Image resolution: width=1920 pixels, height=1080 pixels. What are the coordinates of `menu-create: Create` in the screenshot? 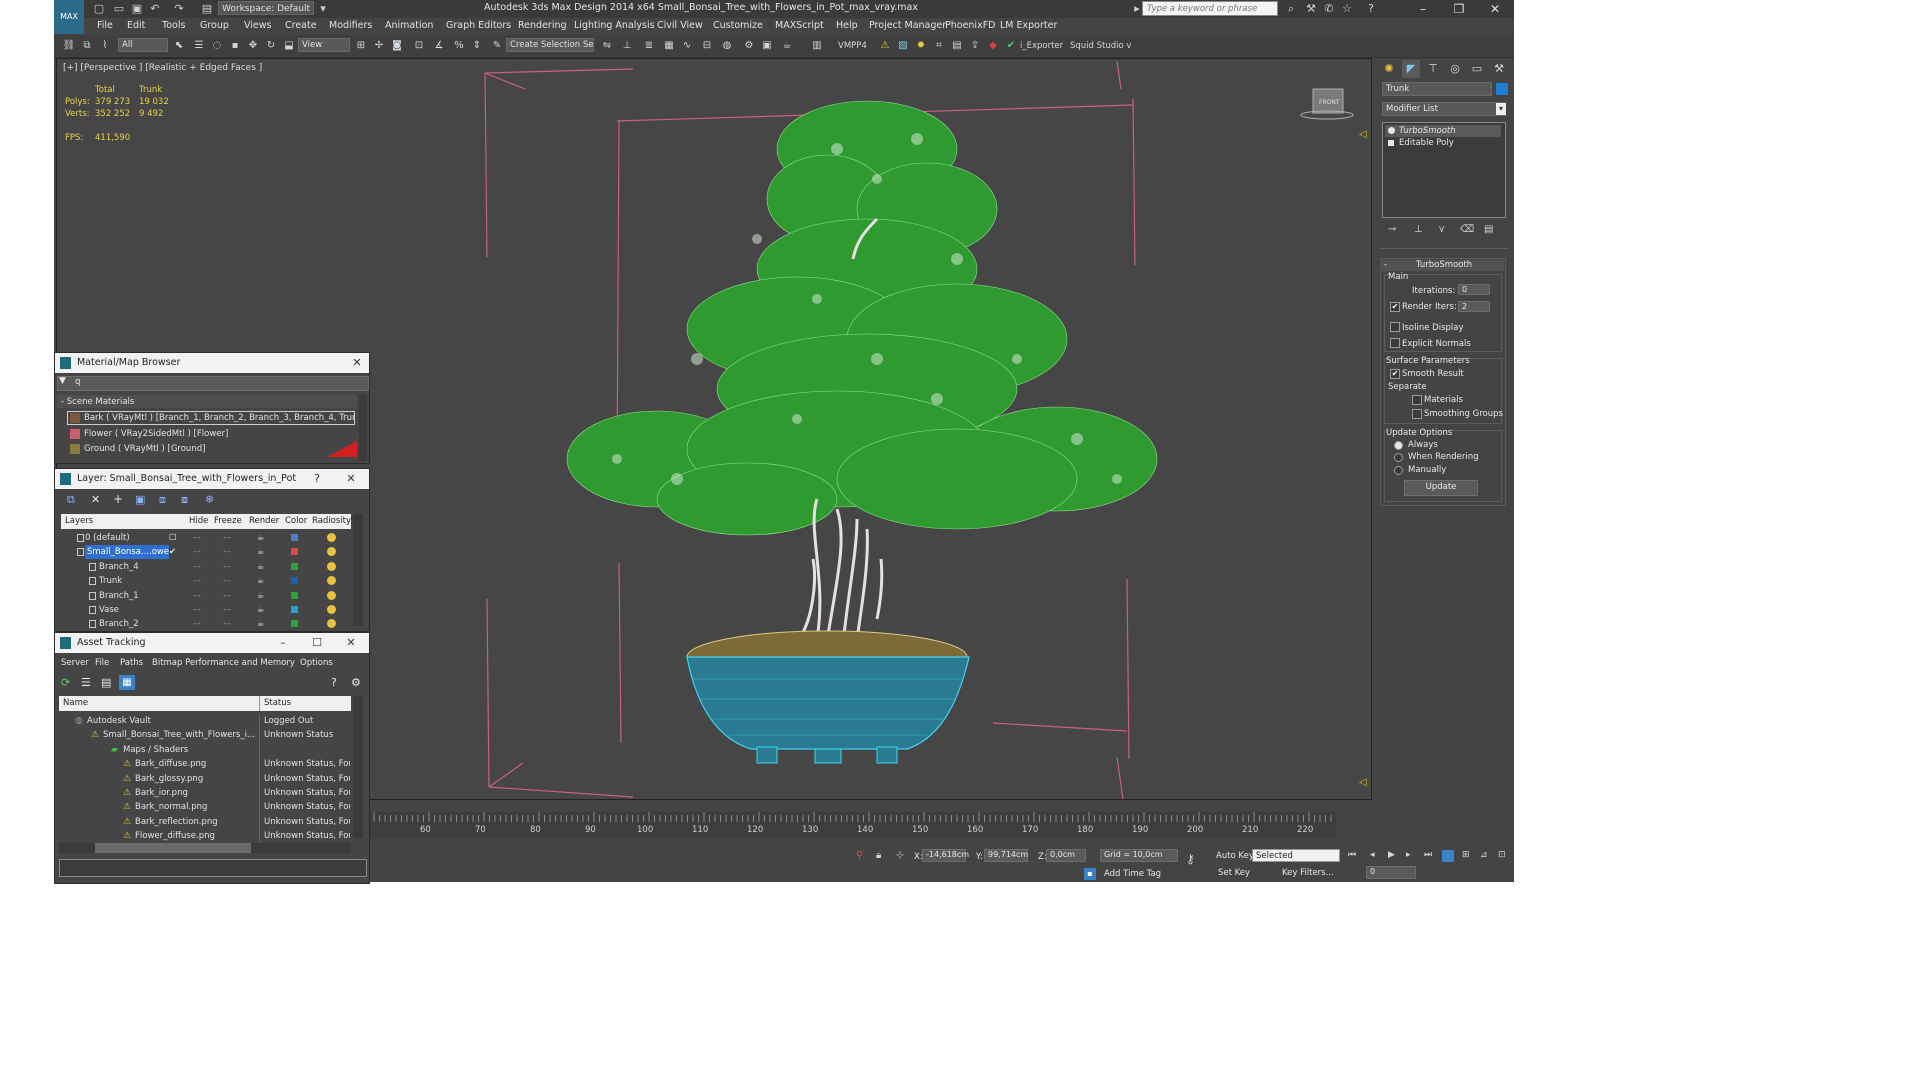 It's located at (301, 25).